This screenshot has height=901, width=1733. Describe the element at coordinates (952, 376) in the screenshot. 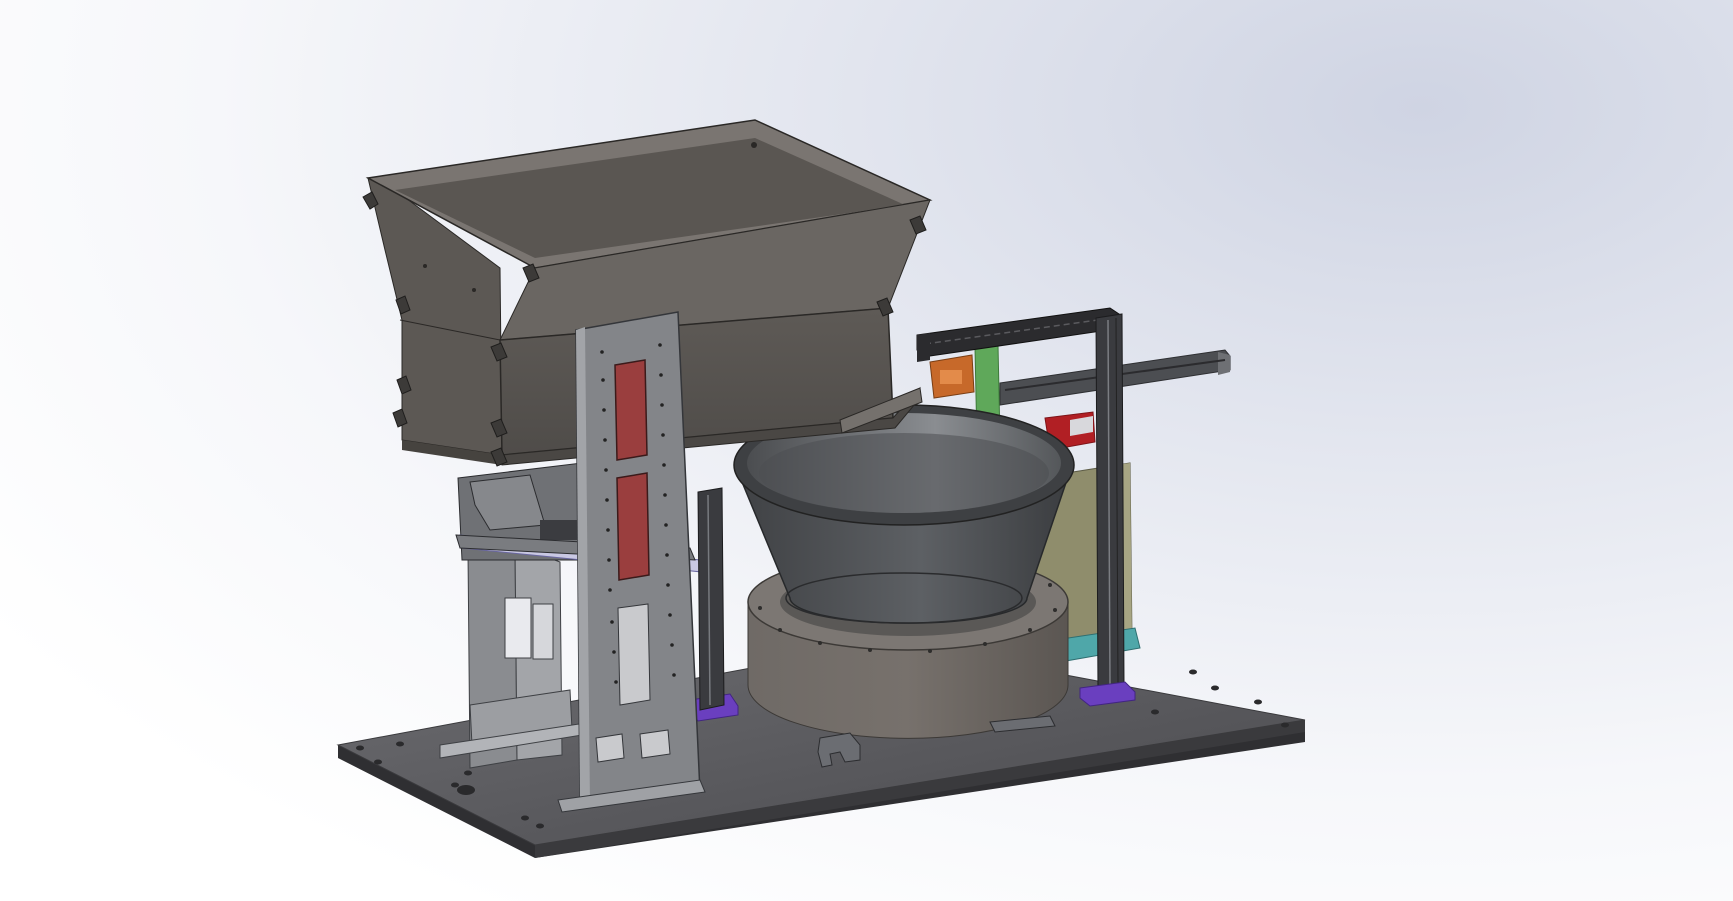

I see `orange-sensor-block` at that location.